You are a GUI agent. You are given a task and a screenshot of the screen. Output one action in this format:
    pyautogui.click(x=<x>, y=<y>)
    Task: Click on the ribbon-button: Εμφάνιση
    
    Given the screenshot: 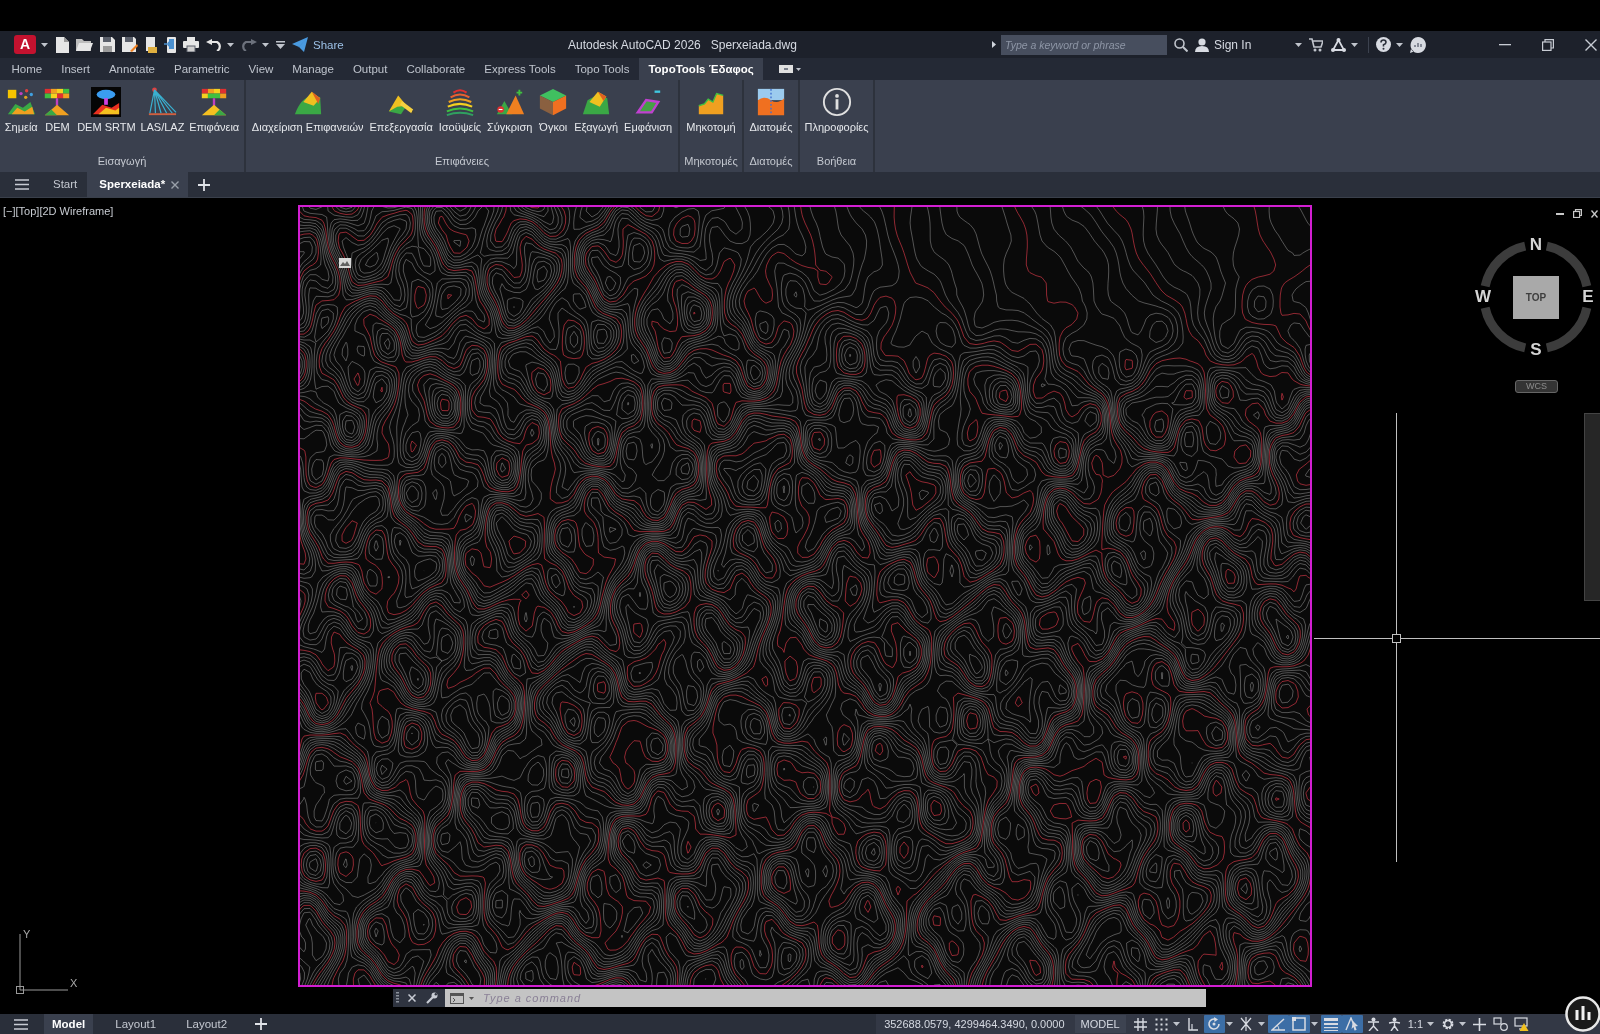 What is the action you would take?
    pyautogui.click(x=648, y=107)
    